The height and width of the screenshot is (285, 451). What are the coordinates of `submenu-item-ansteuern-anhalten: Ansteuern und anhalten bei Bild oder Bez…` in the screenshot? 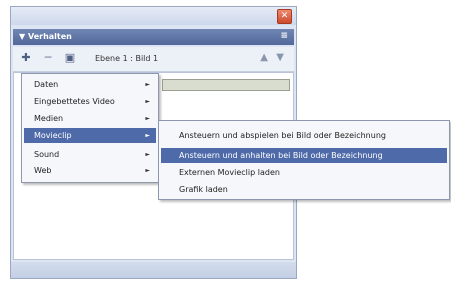 It's located at (304, 155).